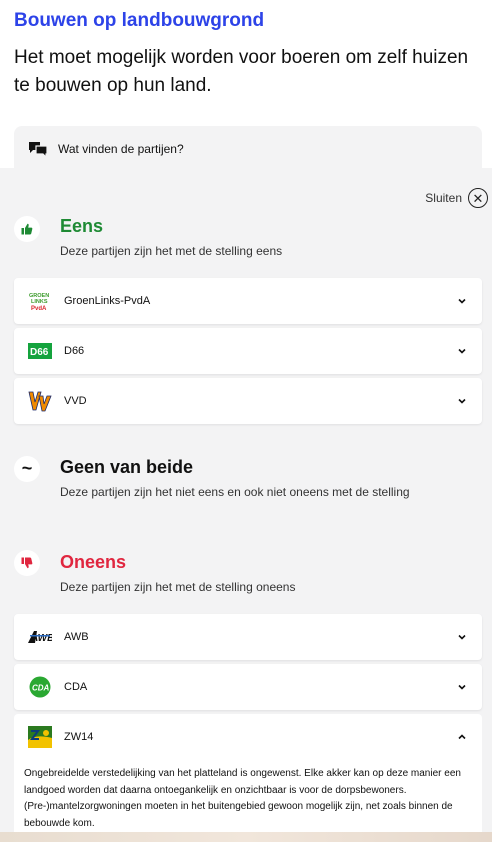  Describe the element at coordinates (248, 737) in the screenshot. I see `party-card-zw14-header: ZW14` at that location.